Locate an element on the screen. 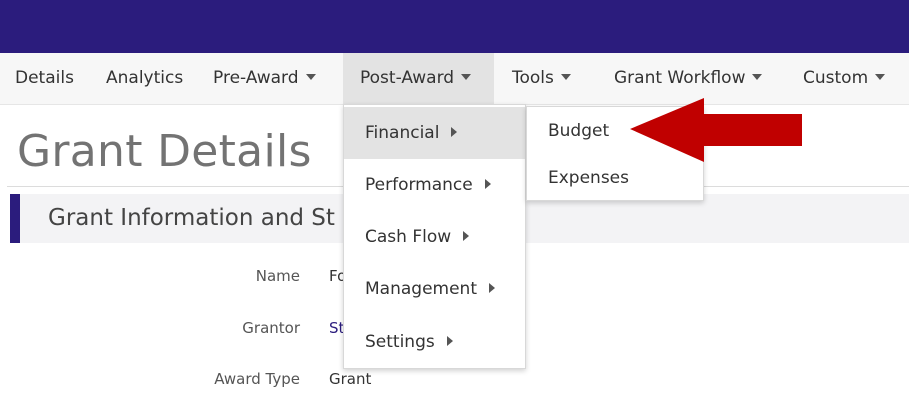 The height and width of the screenshot is (403, 909). nav-analytics: Analytics is located at coordinates (144, 78).